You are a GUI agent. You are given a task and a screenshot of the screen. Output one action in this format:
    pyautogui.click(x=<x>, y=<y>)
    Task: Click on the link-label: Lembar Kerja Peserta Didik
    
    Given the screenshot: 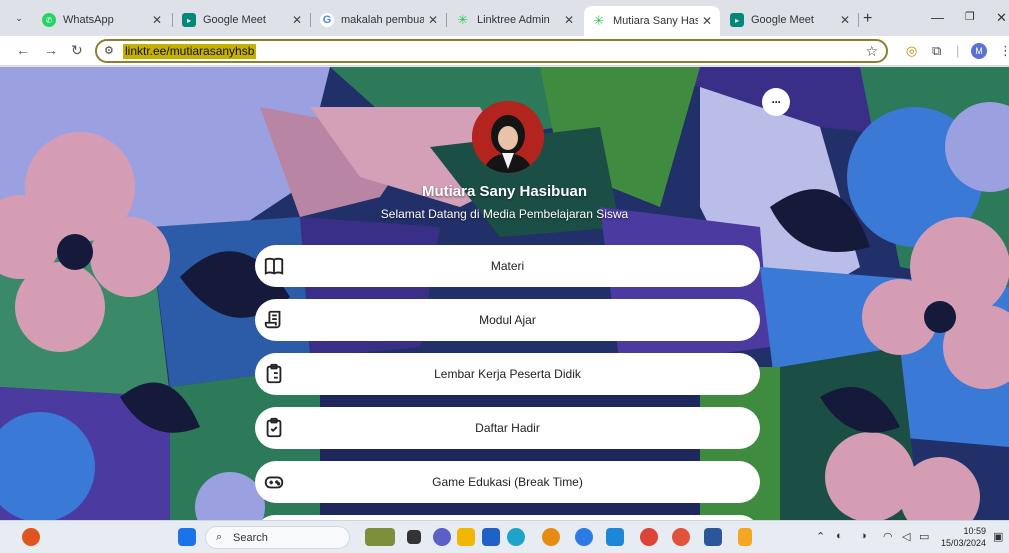 What is the action you would take?
    pyautogui.click(x=507, y=374)
    